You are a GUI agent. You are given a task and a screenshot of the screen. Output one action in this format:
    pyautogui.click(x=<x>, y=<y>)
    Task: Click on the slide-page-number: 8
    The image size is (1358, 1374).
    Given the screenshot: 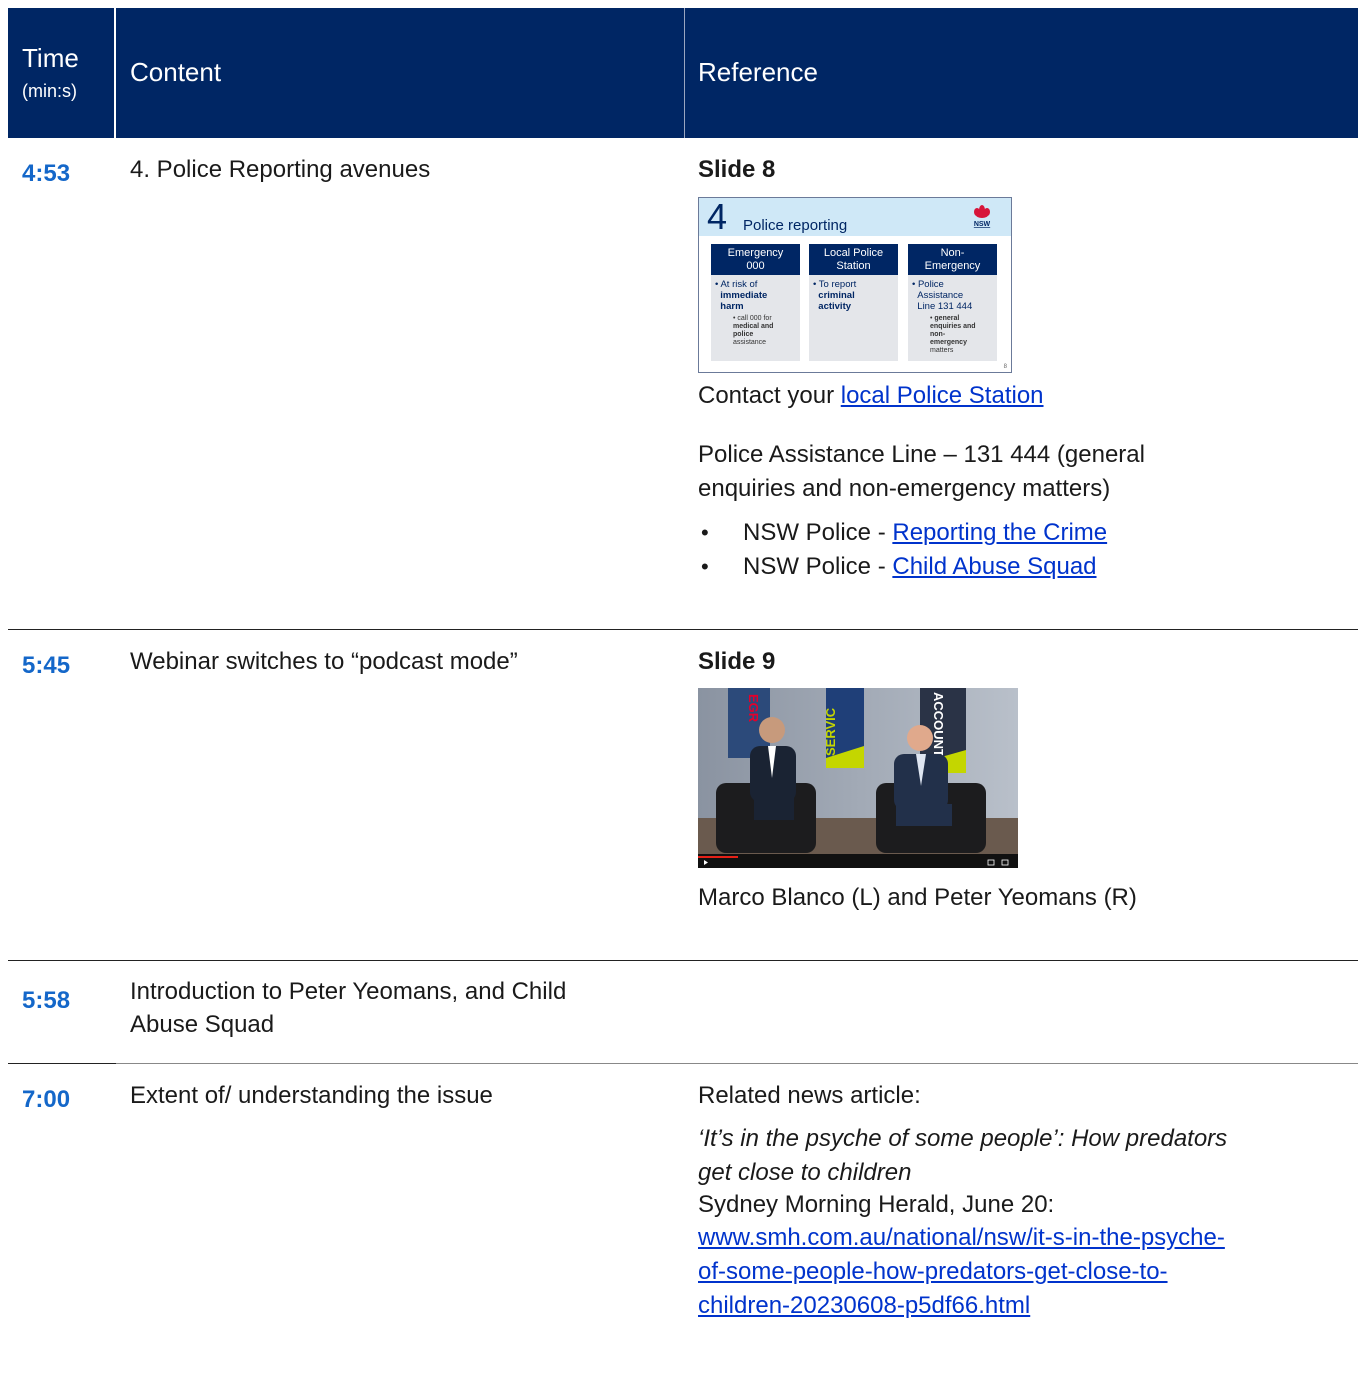 What is the action you would take?
    pyautogui.click(x=1005, y=367)
    